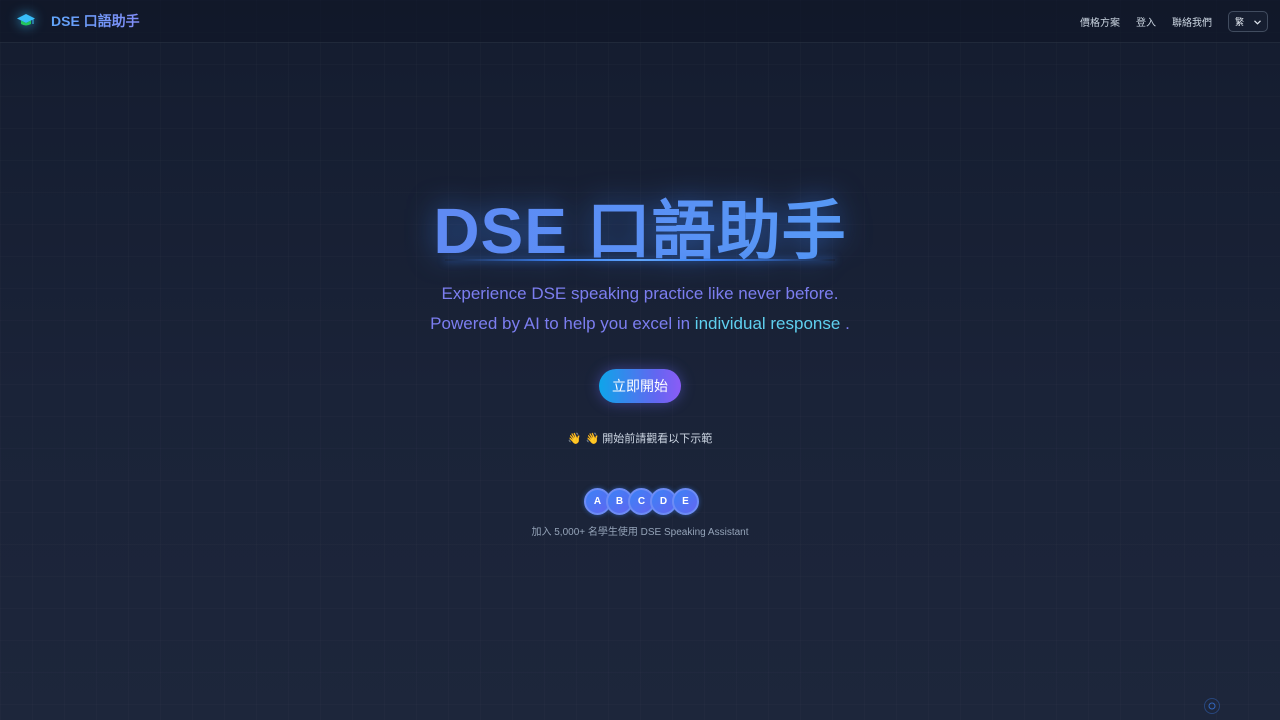  What do you see at coordinates (95, 21) in the screenshot?
I see `logo-text: DSE 口語助手` at bounding box center [95, 21].